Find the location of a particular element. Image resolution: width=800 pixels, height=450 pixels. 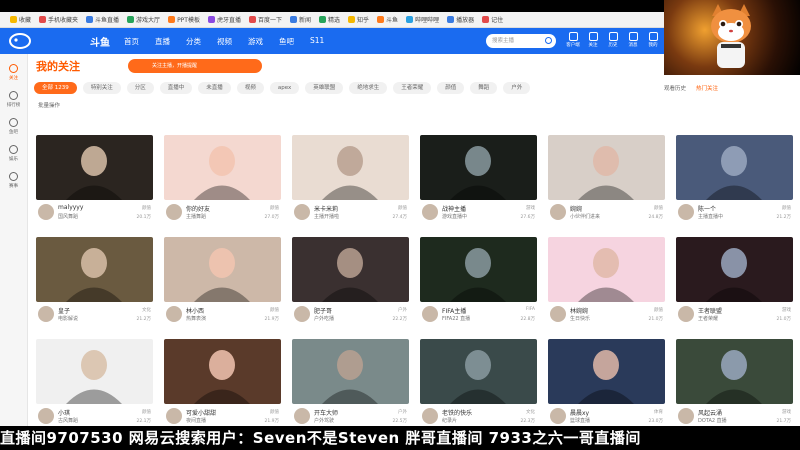

stream-card: 战神主播 游戏直播中 游戏 27.6万 is located at coordinates (478, 182).